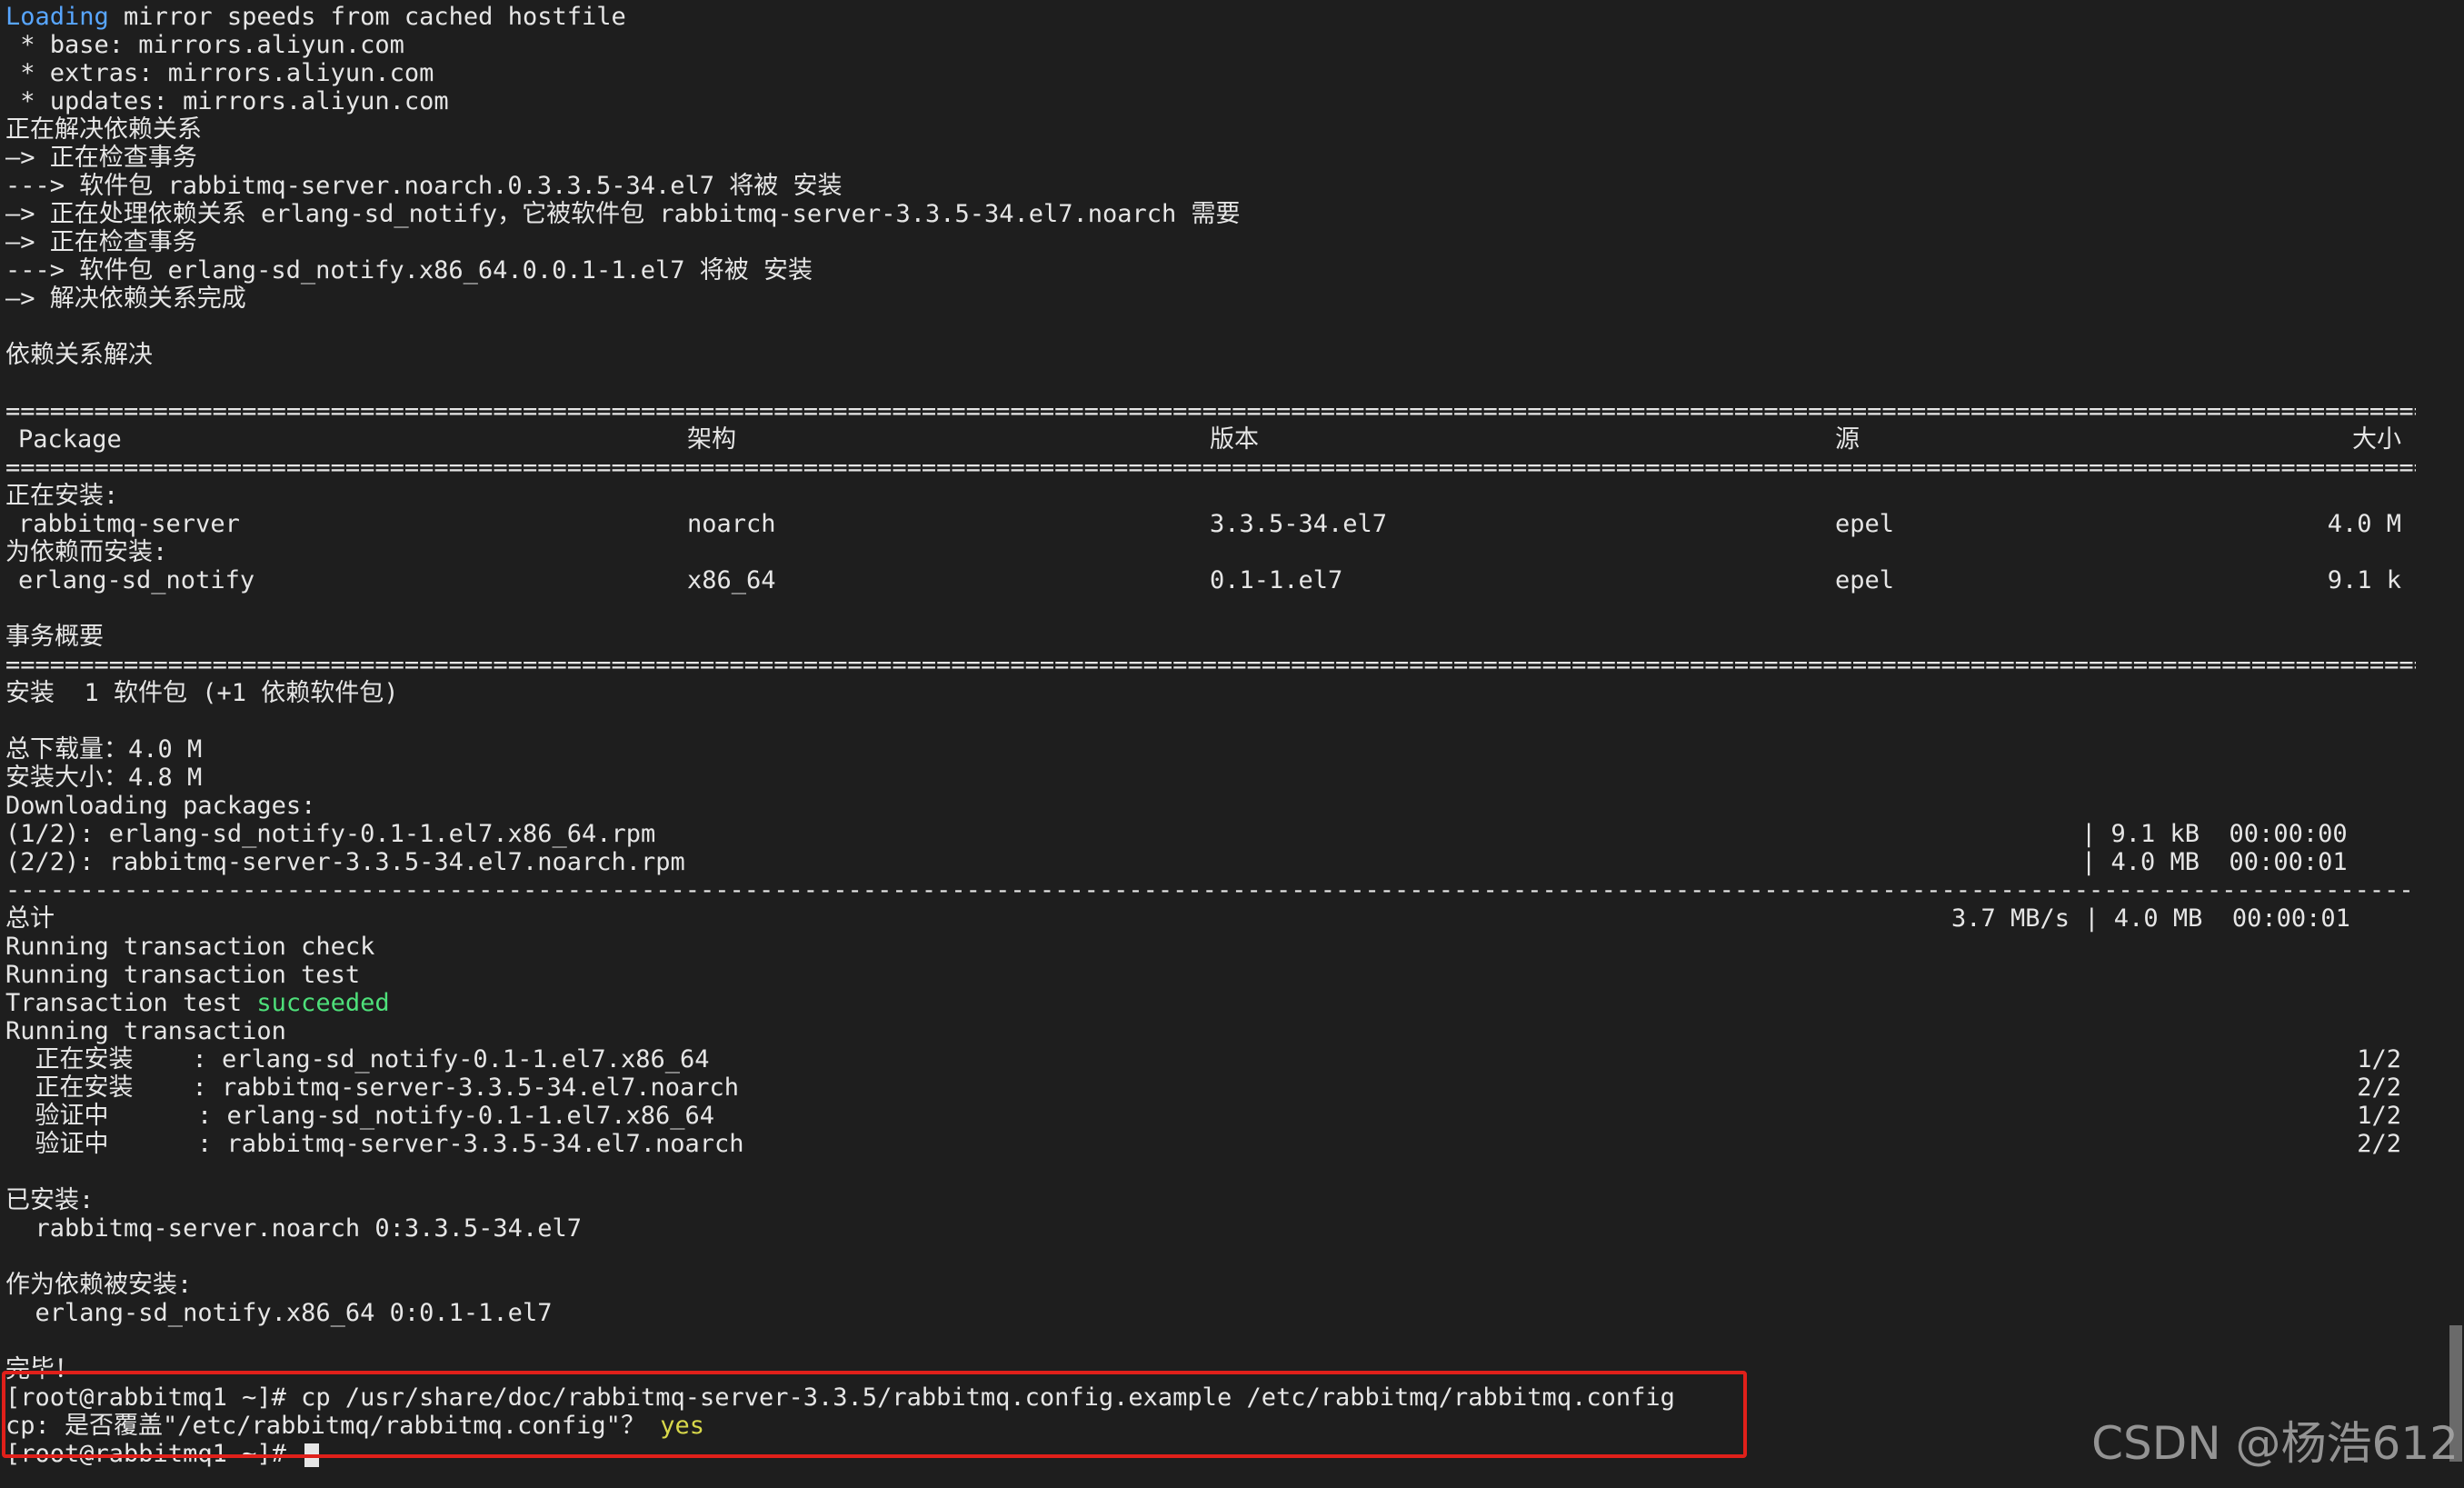  Describe the element at coordinates (2456, 744) in the screenshot. I see `scrollbar` at that location.